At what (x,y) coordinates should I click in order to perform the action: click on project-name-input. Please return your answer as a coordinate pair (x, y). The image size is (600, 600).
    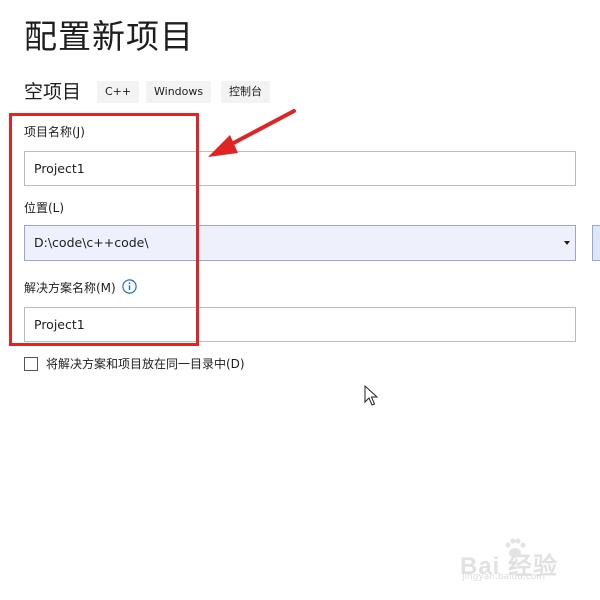
    Looking at the image, I should click on (300, 168).